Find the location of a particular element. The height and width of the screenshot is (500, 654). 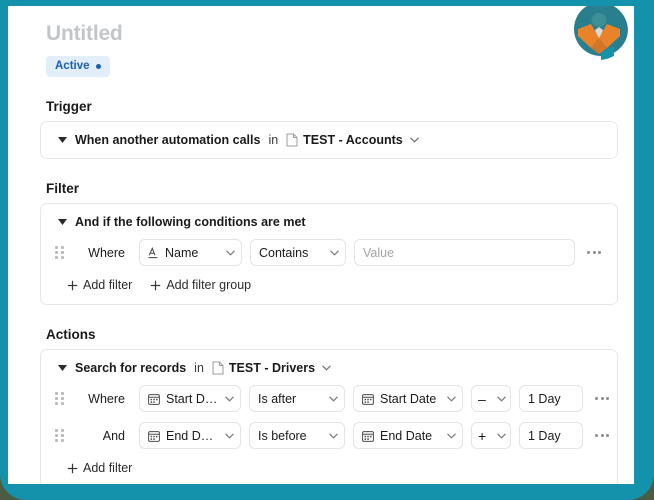

actions-connector: in is located at coordinates (199, 368).